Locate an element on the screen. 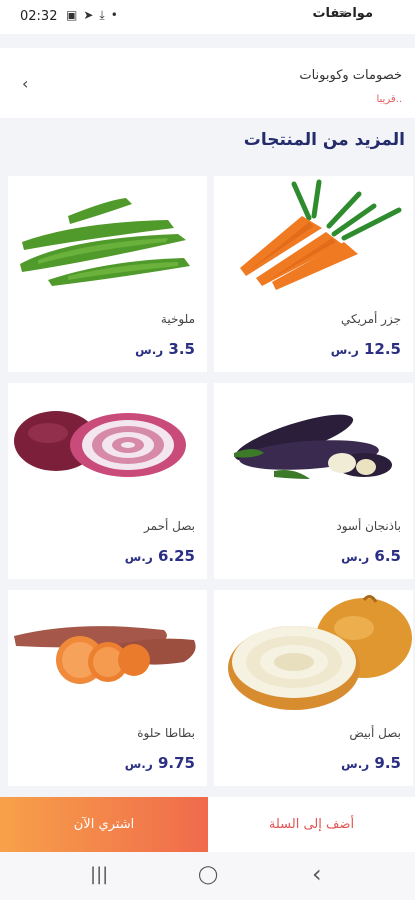 This screenshot has width=415, height=900. product-name: بطاطا حلوة is located at coordinates (166, 733).